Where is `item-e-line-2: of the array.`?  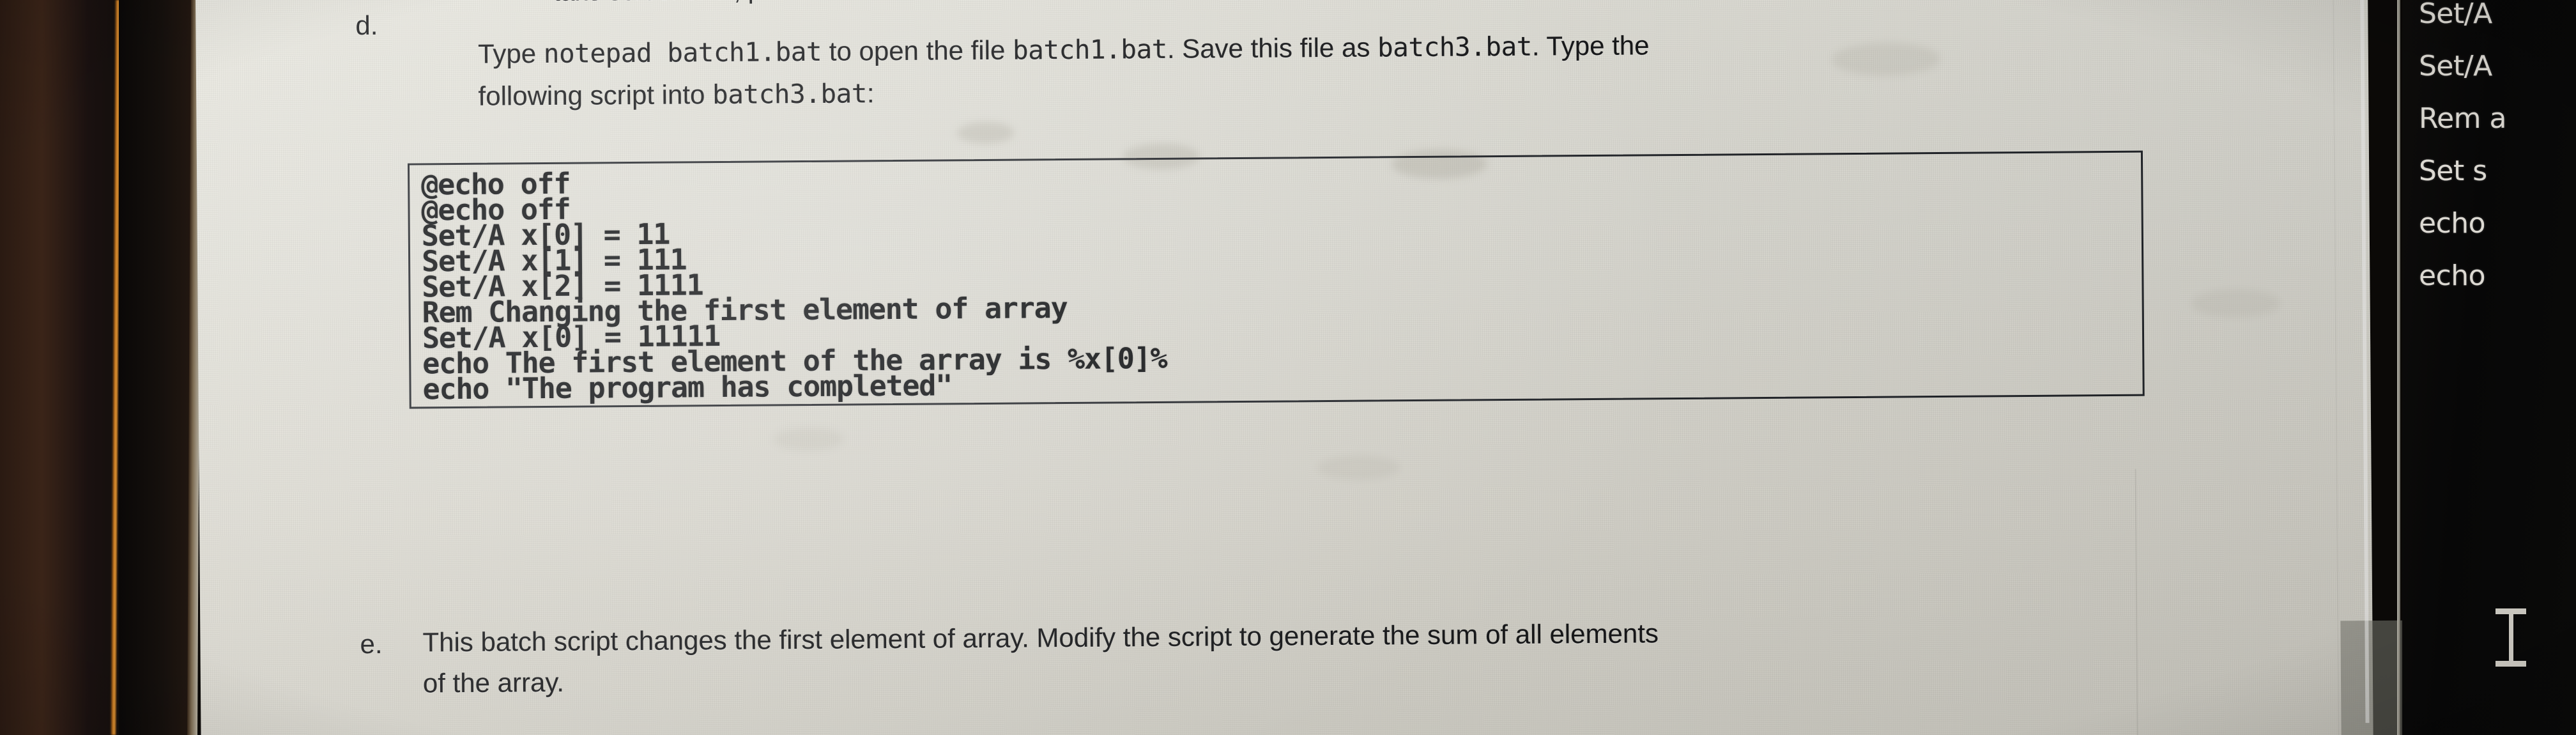 item-e-line-2: of the array. is located at coordinates (493, 683).